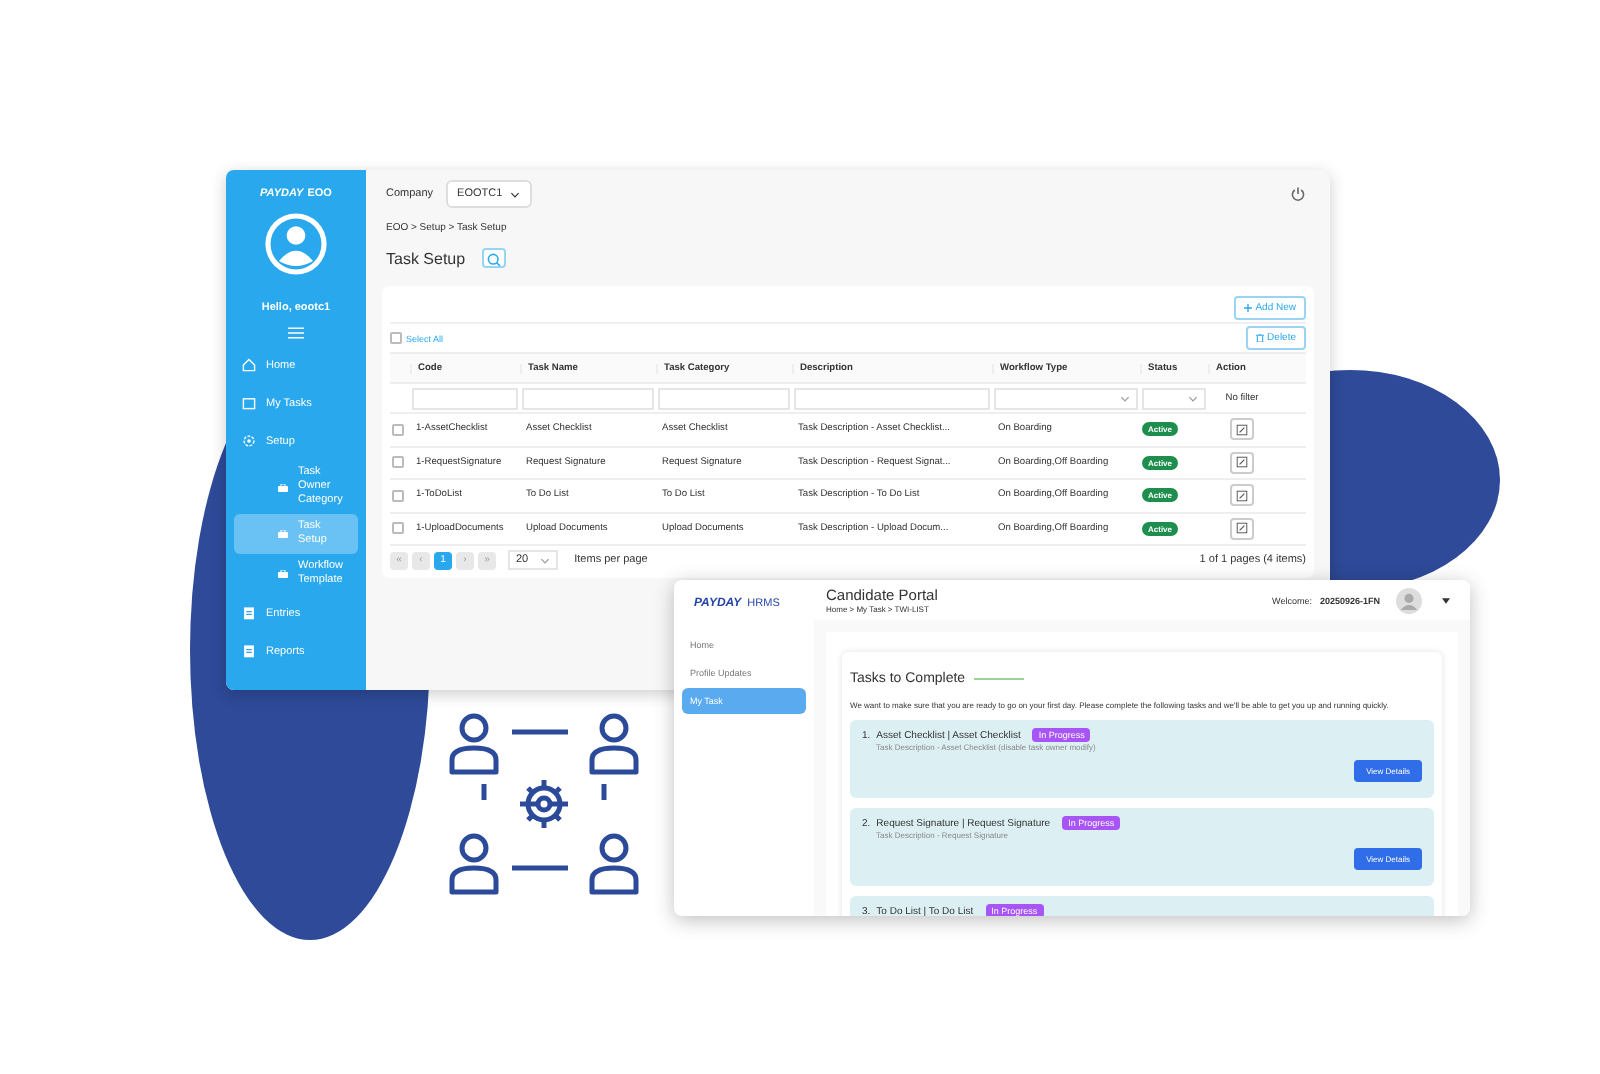 This screenshot has width=1600, height=1074. Describe the element at coordinates (1247, 308) in the screenshot. I see `plus-icon` at that location.